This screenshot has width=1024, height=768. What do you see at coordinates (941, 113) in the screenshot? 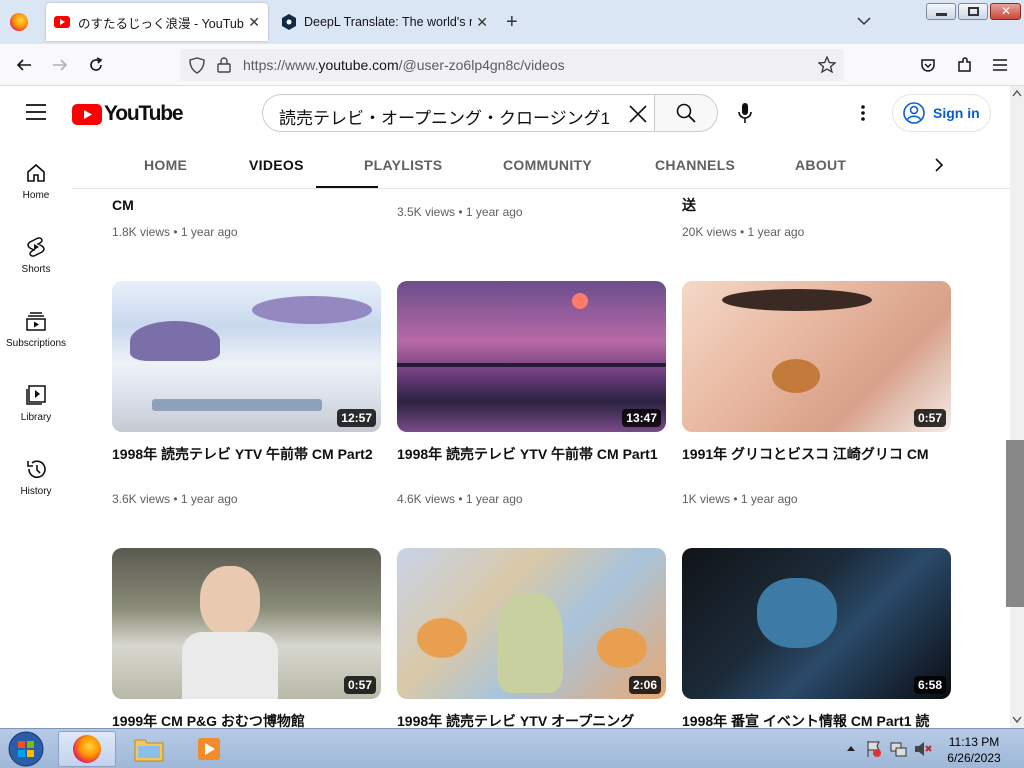
I see `sign-in-button: Sign in` at bounding box center [941, 113].